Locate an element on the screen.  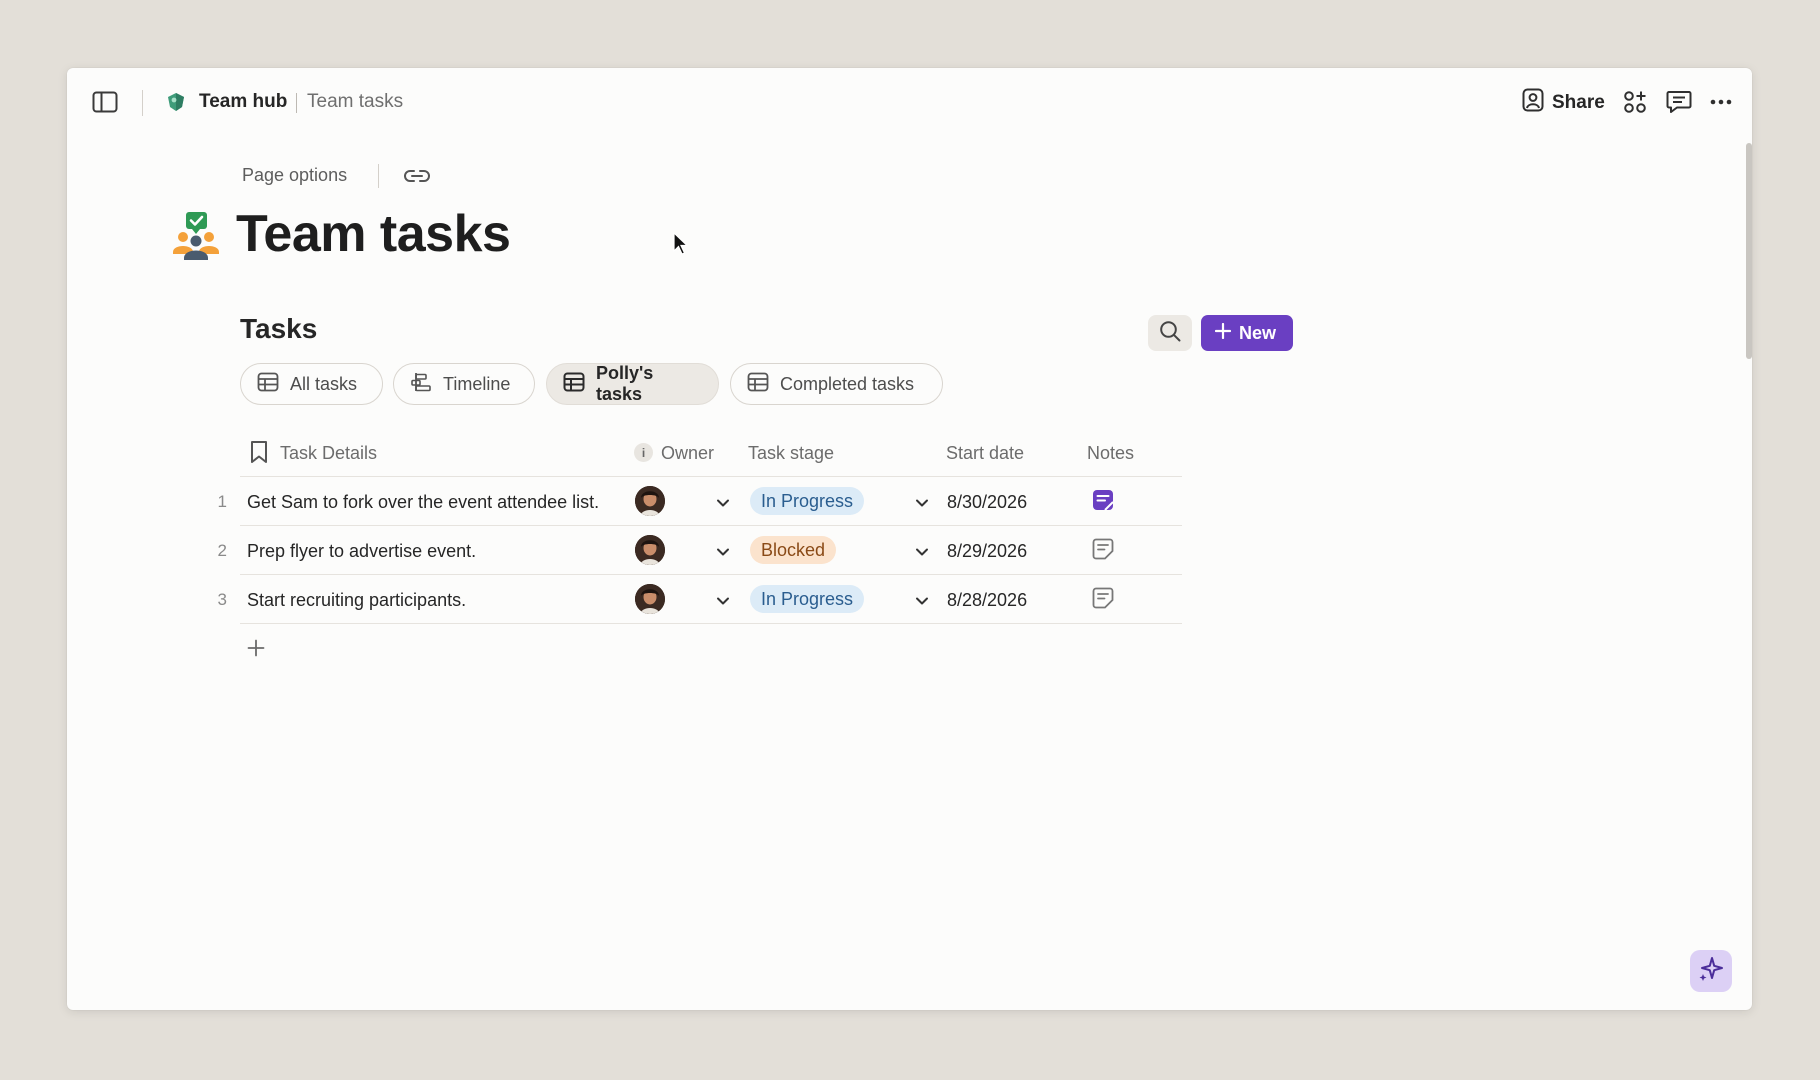
page-title: Team tasks is located at coordinates (373, 234).